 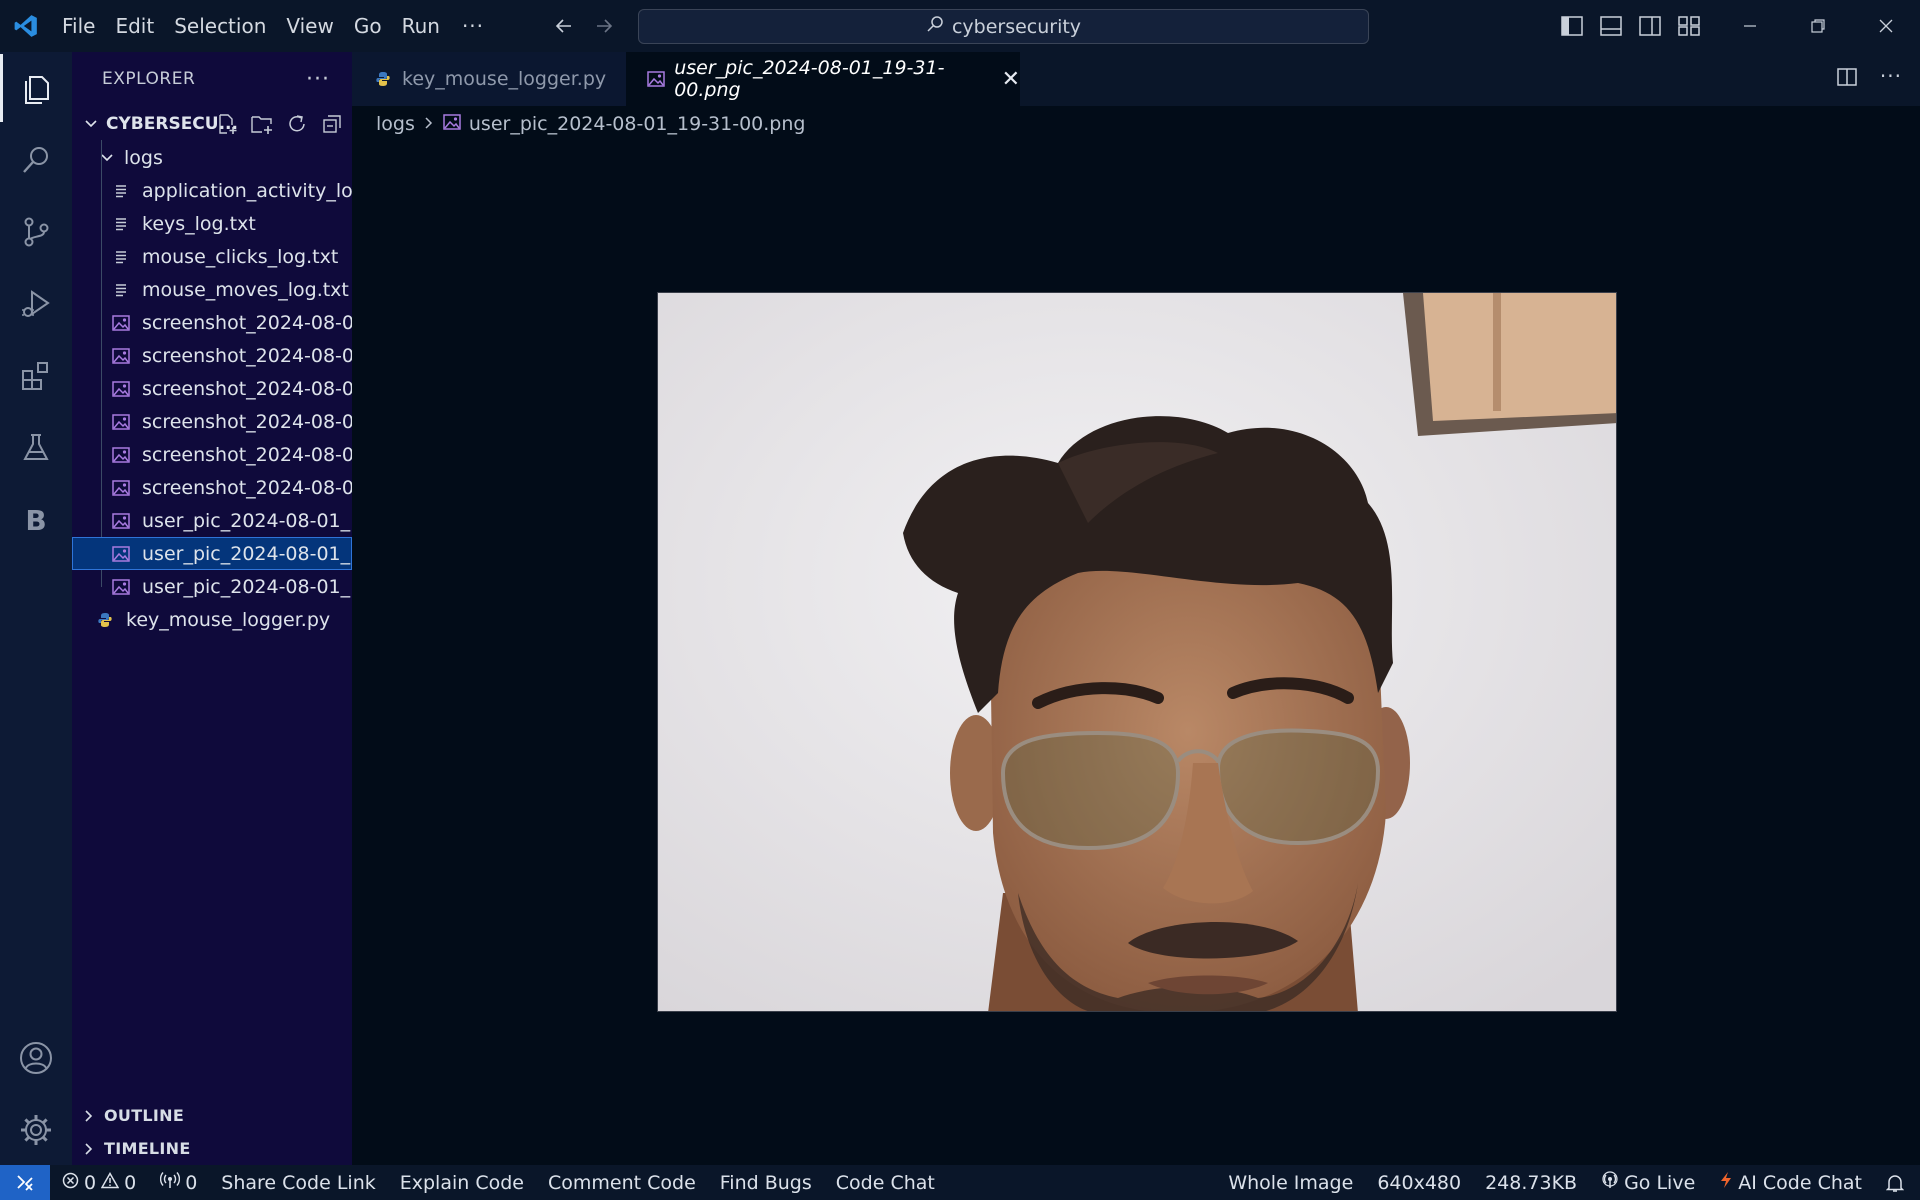 I want to click on text-file-icon, so click(x=121, y=191).